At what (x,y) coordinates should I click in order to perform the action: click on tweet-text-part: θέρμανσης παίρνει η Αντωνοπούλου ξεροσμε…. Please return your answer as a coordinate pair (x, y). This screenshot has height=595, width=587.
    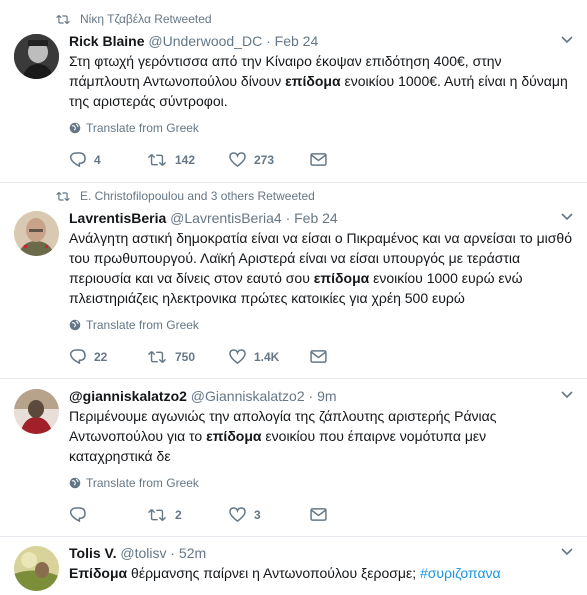
    Looking at the image, I should click on (273, 573).